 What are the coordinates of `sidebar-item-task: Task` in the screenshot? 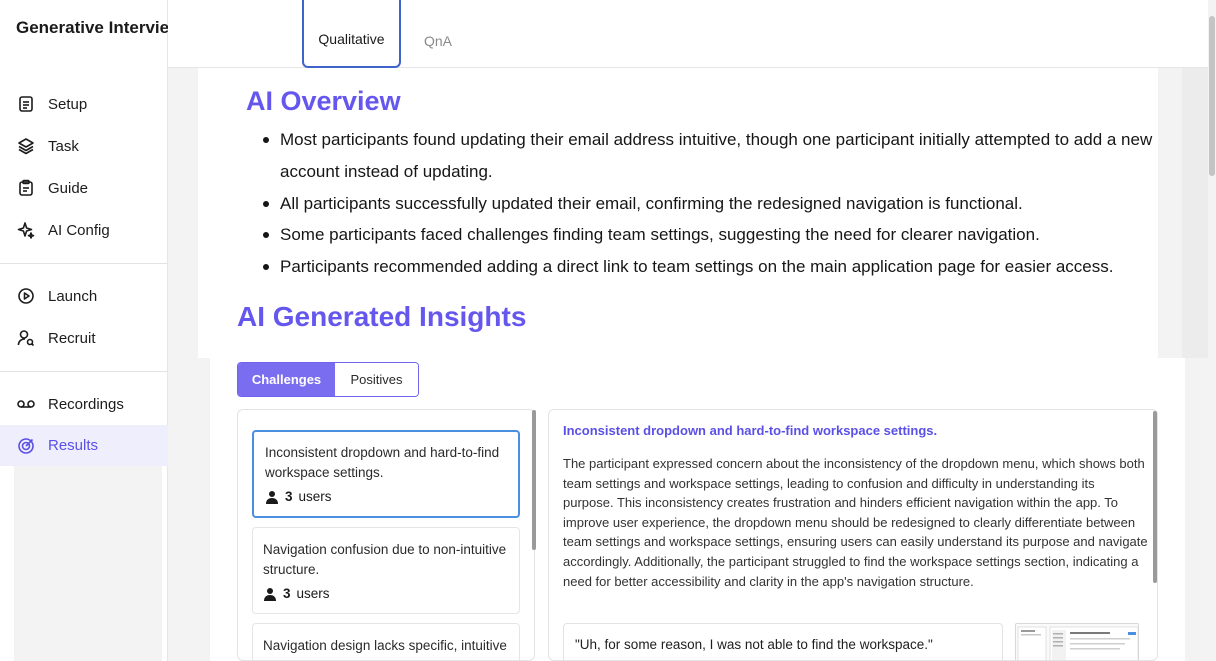 It's located at (84, 146).